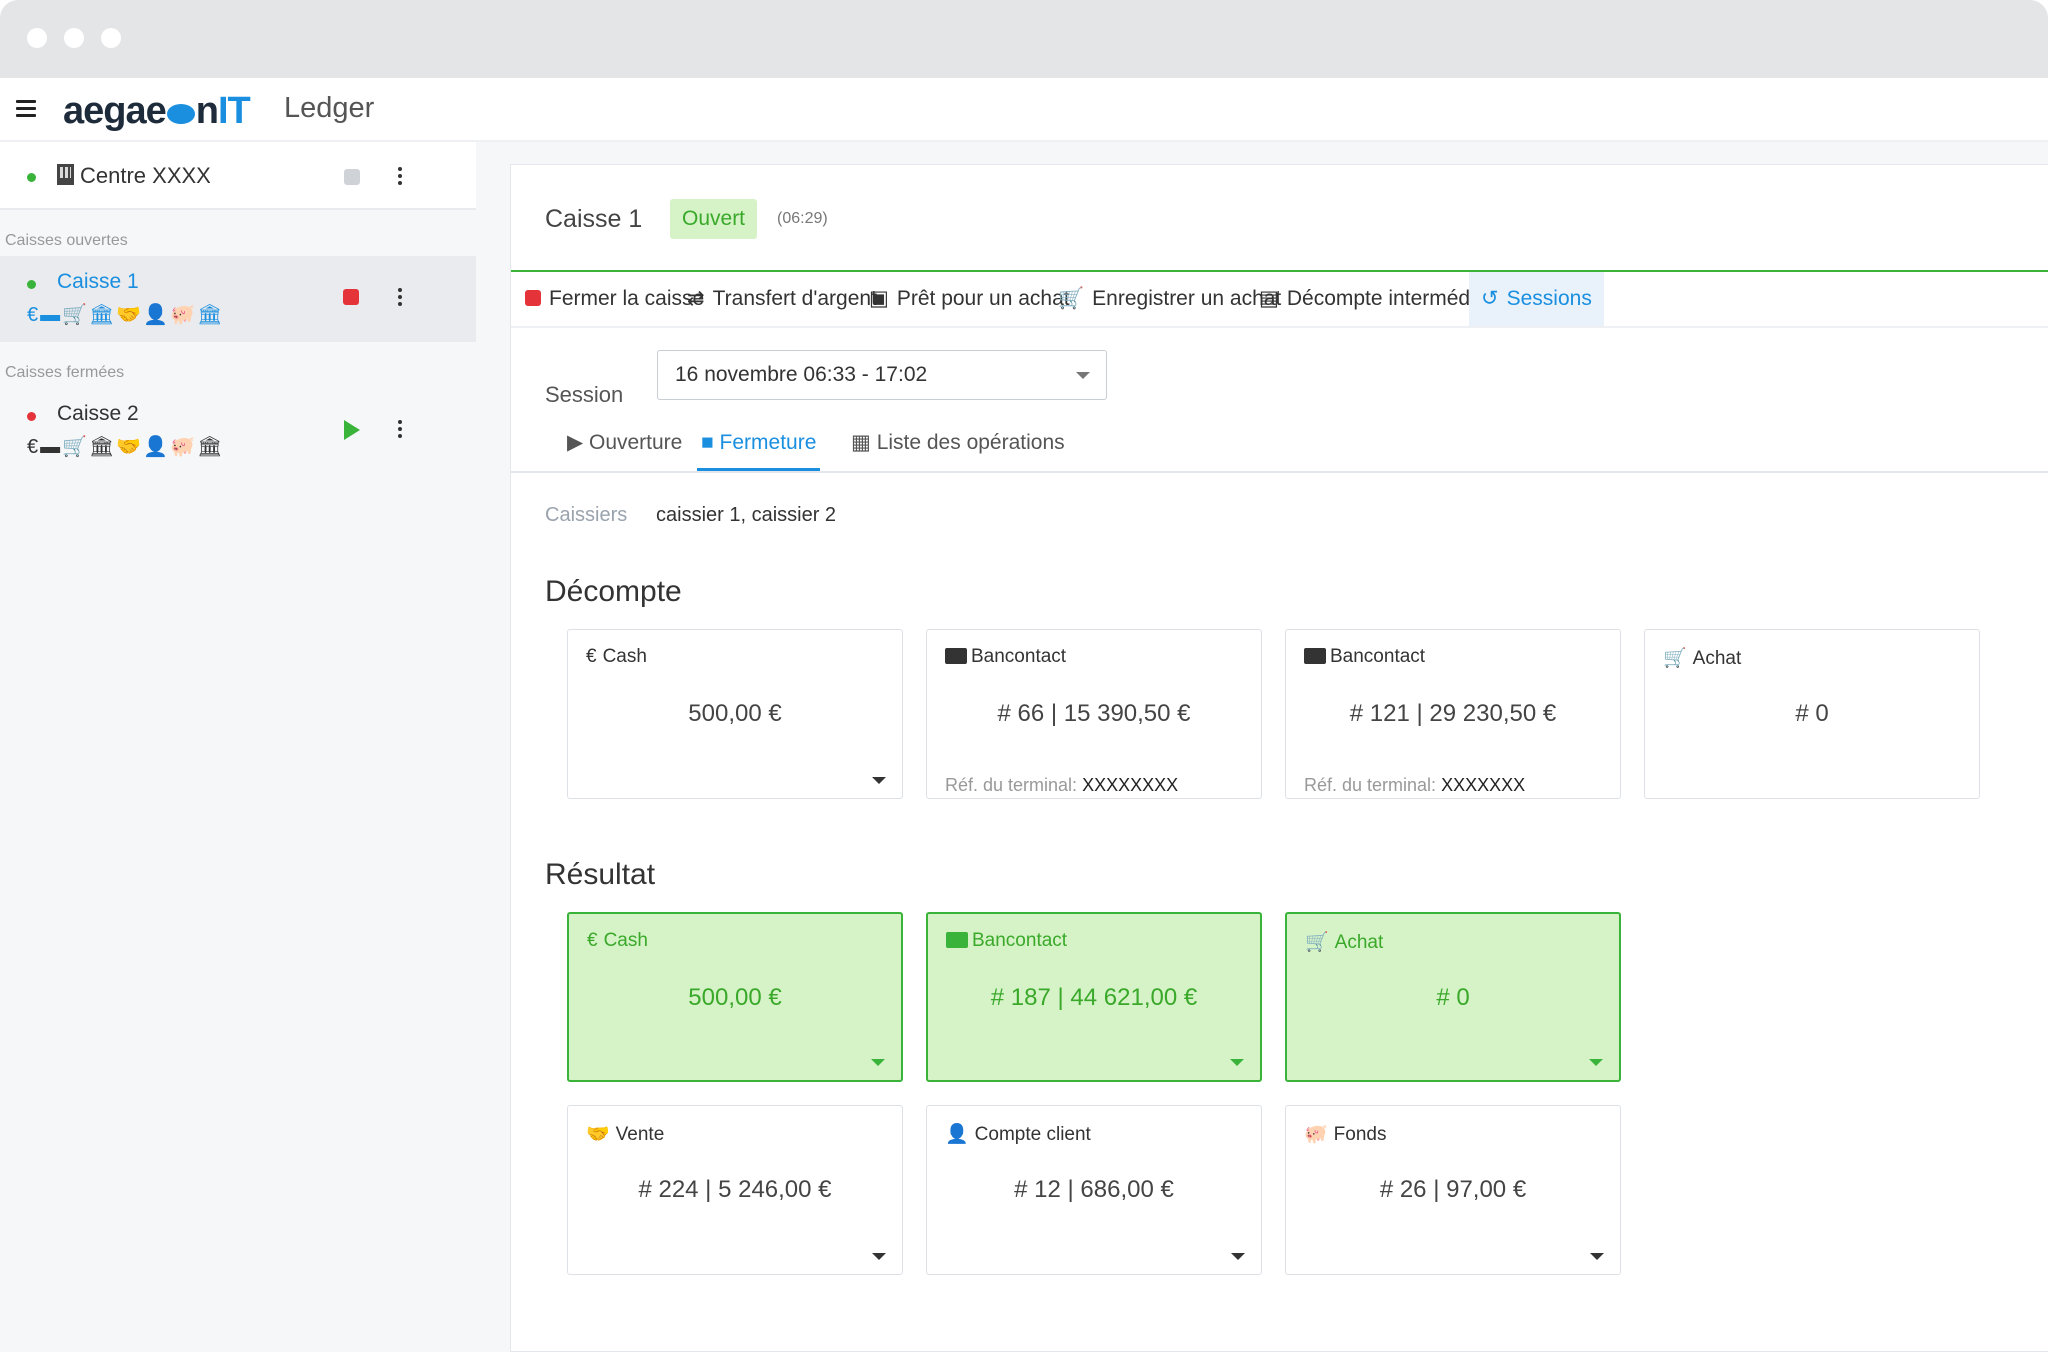  I want to click on register-name: Caisse 2, so click(98, 413).